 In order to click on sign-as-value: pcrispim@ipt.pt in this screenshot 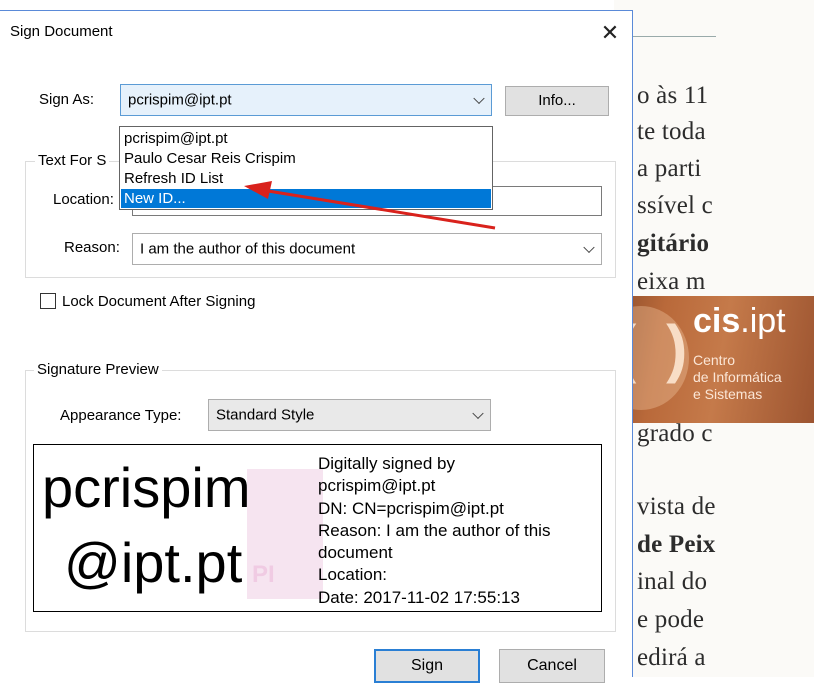, I will do `click(180, 100)`.